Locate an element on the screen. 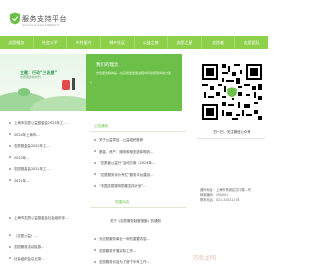 The image size is (320, 269). concept-title: 我们的理念 is located at coordinates (107, 65).